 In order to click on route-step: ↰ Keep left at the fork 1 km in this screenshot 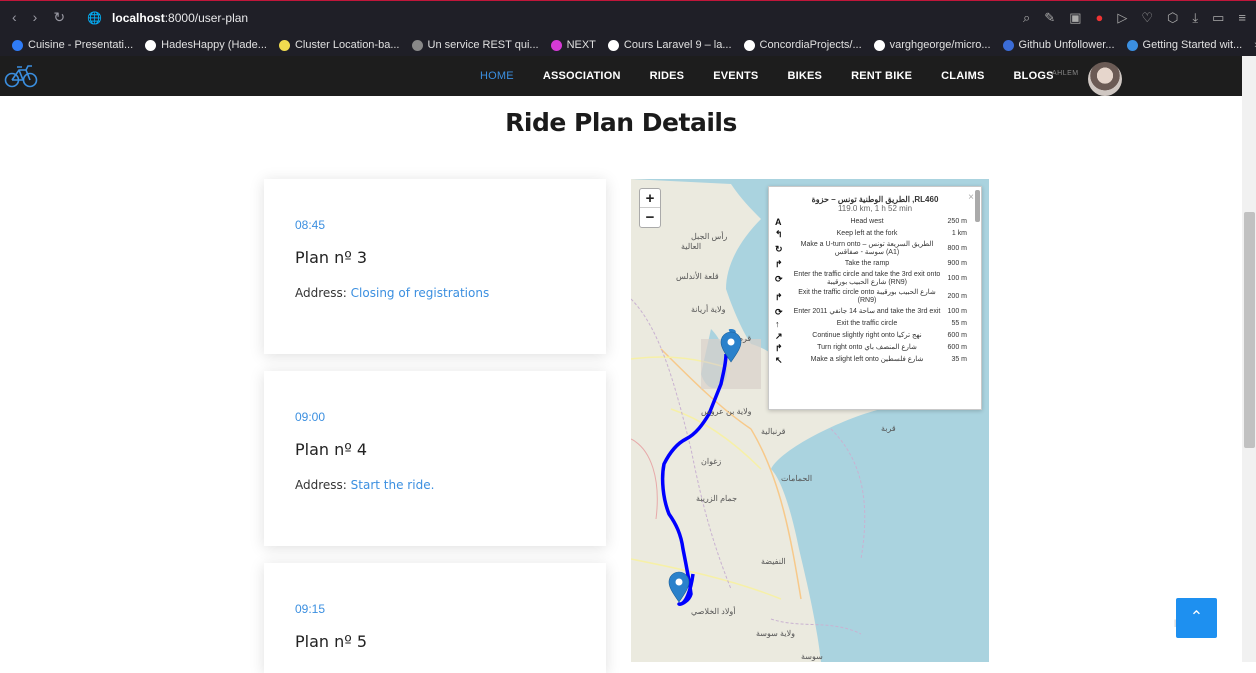, I will do `click(875, 234)`.